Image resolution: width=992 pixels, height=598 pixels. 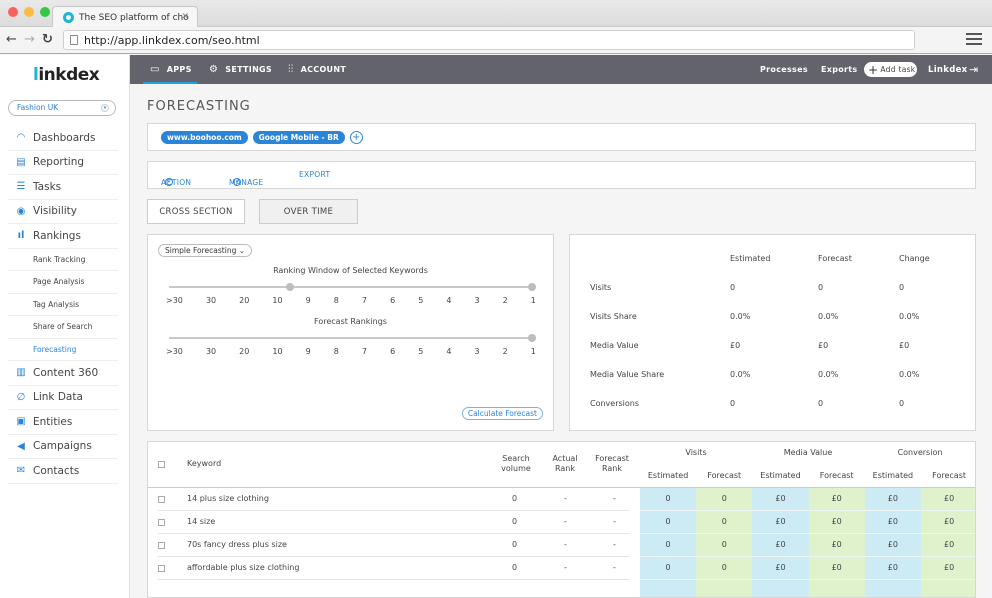 What do you see at coordinates (63, 282) in the screenshot?
I see `sidebar-subitem-page-analysis: Page Analysis` at bounding box center [63, 282].